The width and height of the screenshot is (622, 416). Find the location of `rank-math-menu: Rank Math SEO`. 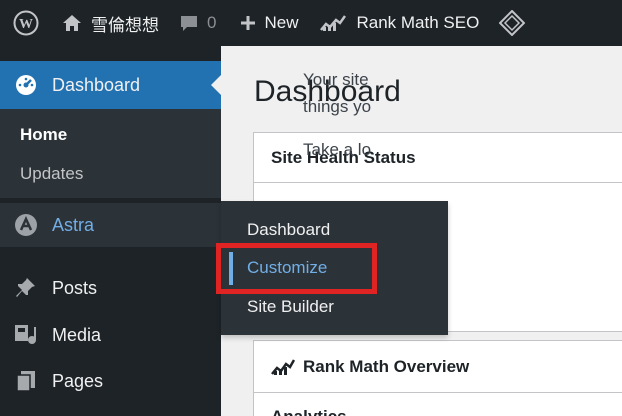

rank-math-menu: Rank Math SEO is located at coordinates (399, 23).